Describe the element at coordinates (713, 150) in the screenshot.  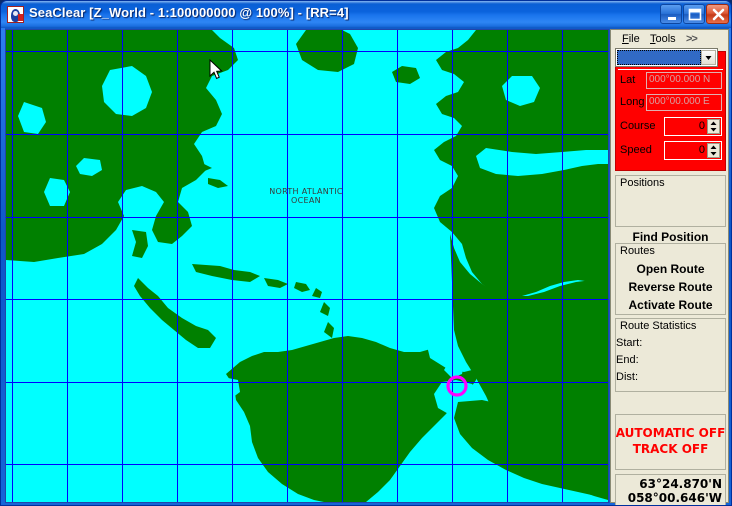
I see `speed-spinner-buttons` at that location.